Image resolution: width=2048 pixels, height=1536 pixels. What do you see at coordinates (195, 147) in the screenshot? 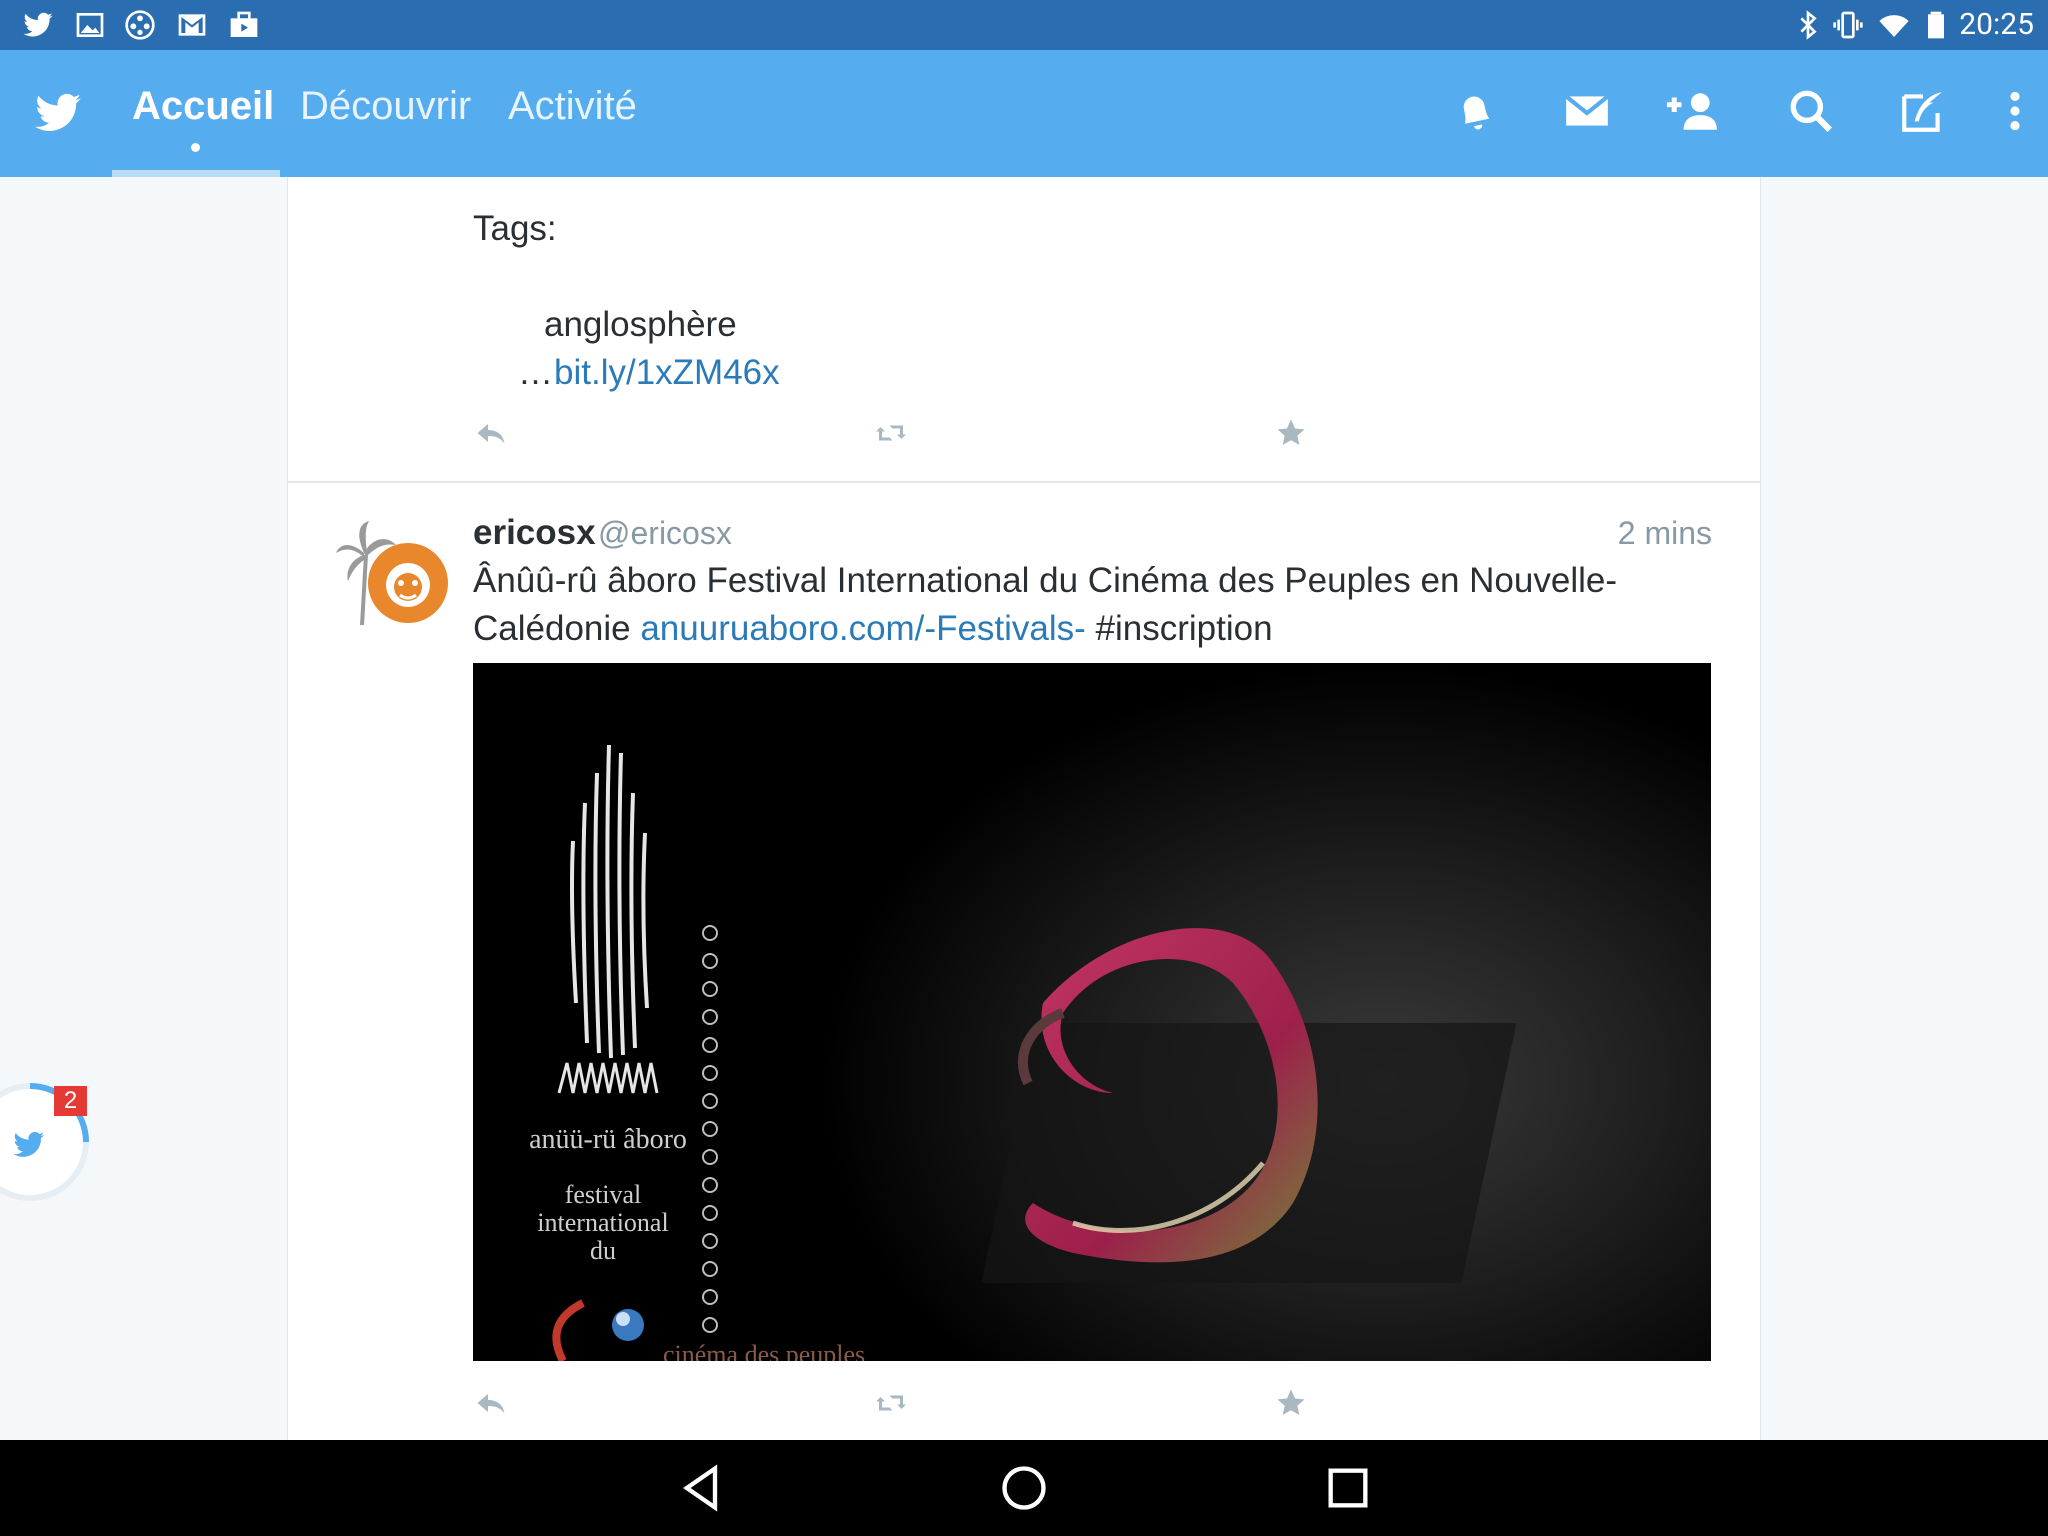
I see `active-tab-indicator-dot` at bounding box center [195, 147].